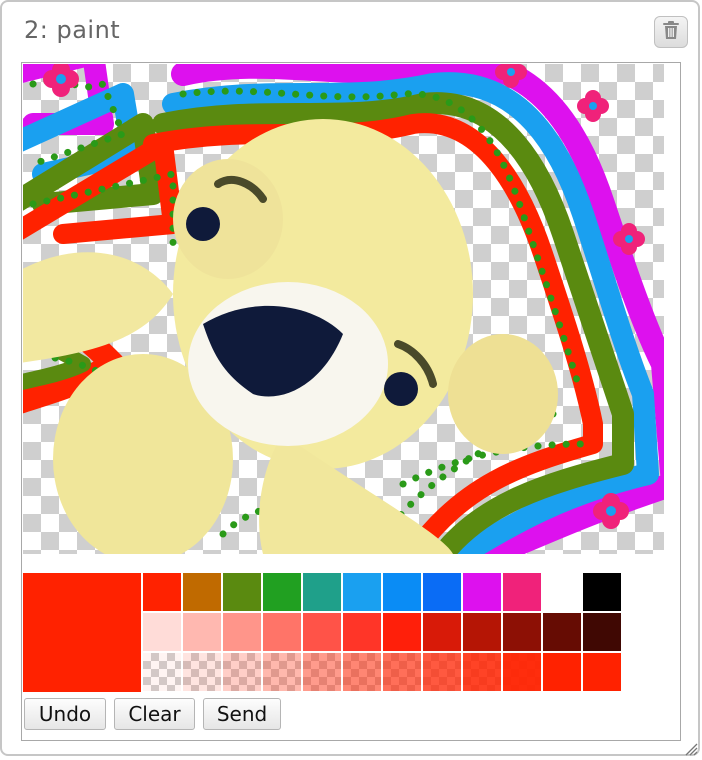  I want to click on clear-button: Clear, so click(154, 714).